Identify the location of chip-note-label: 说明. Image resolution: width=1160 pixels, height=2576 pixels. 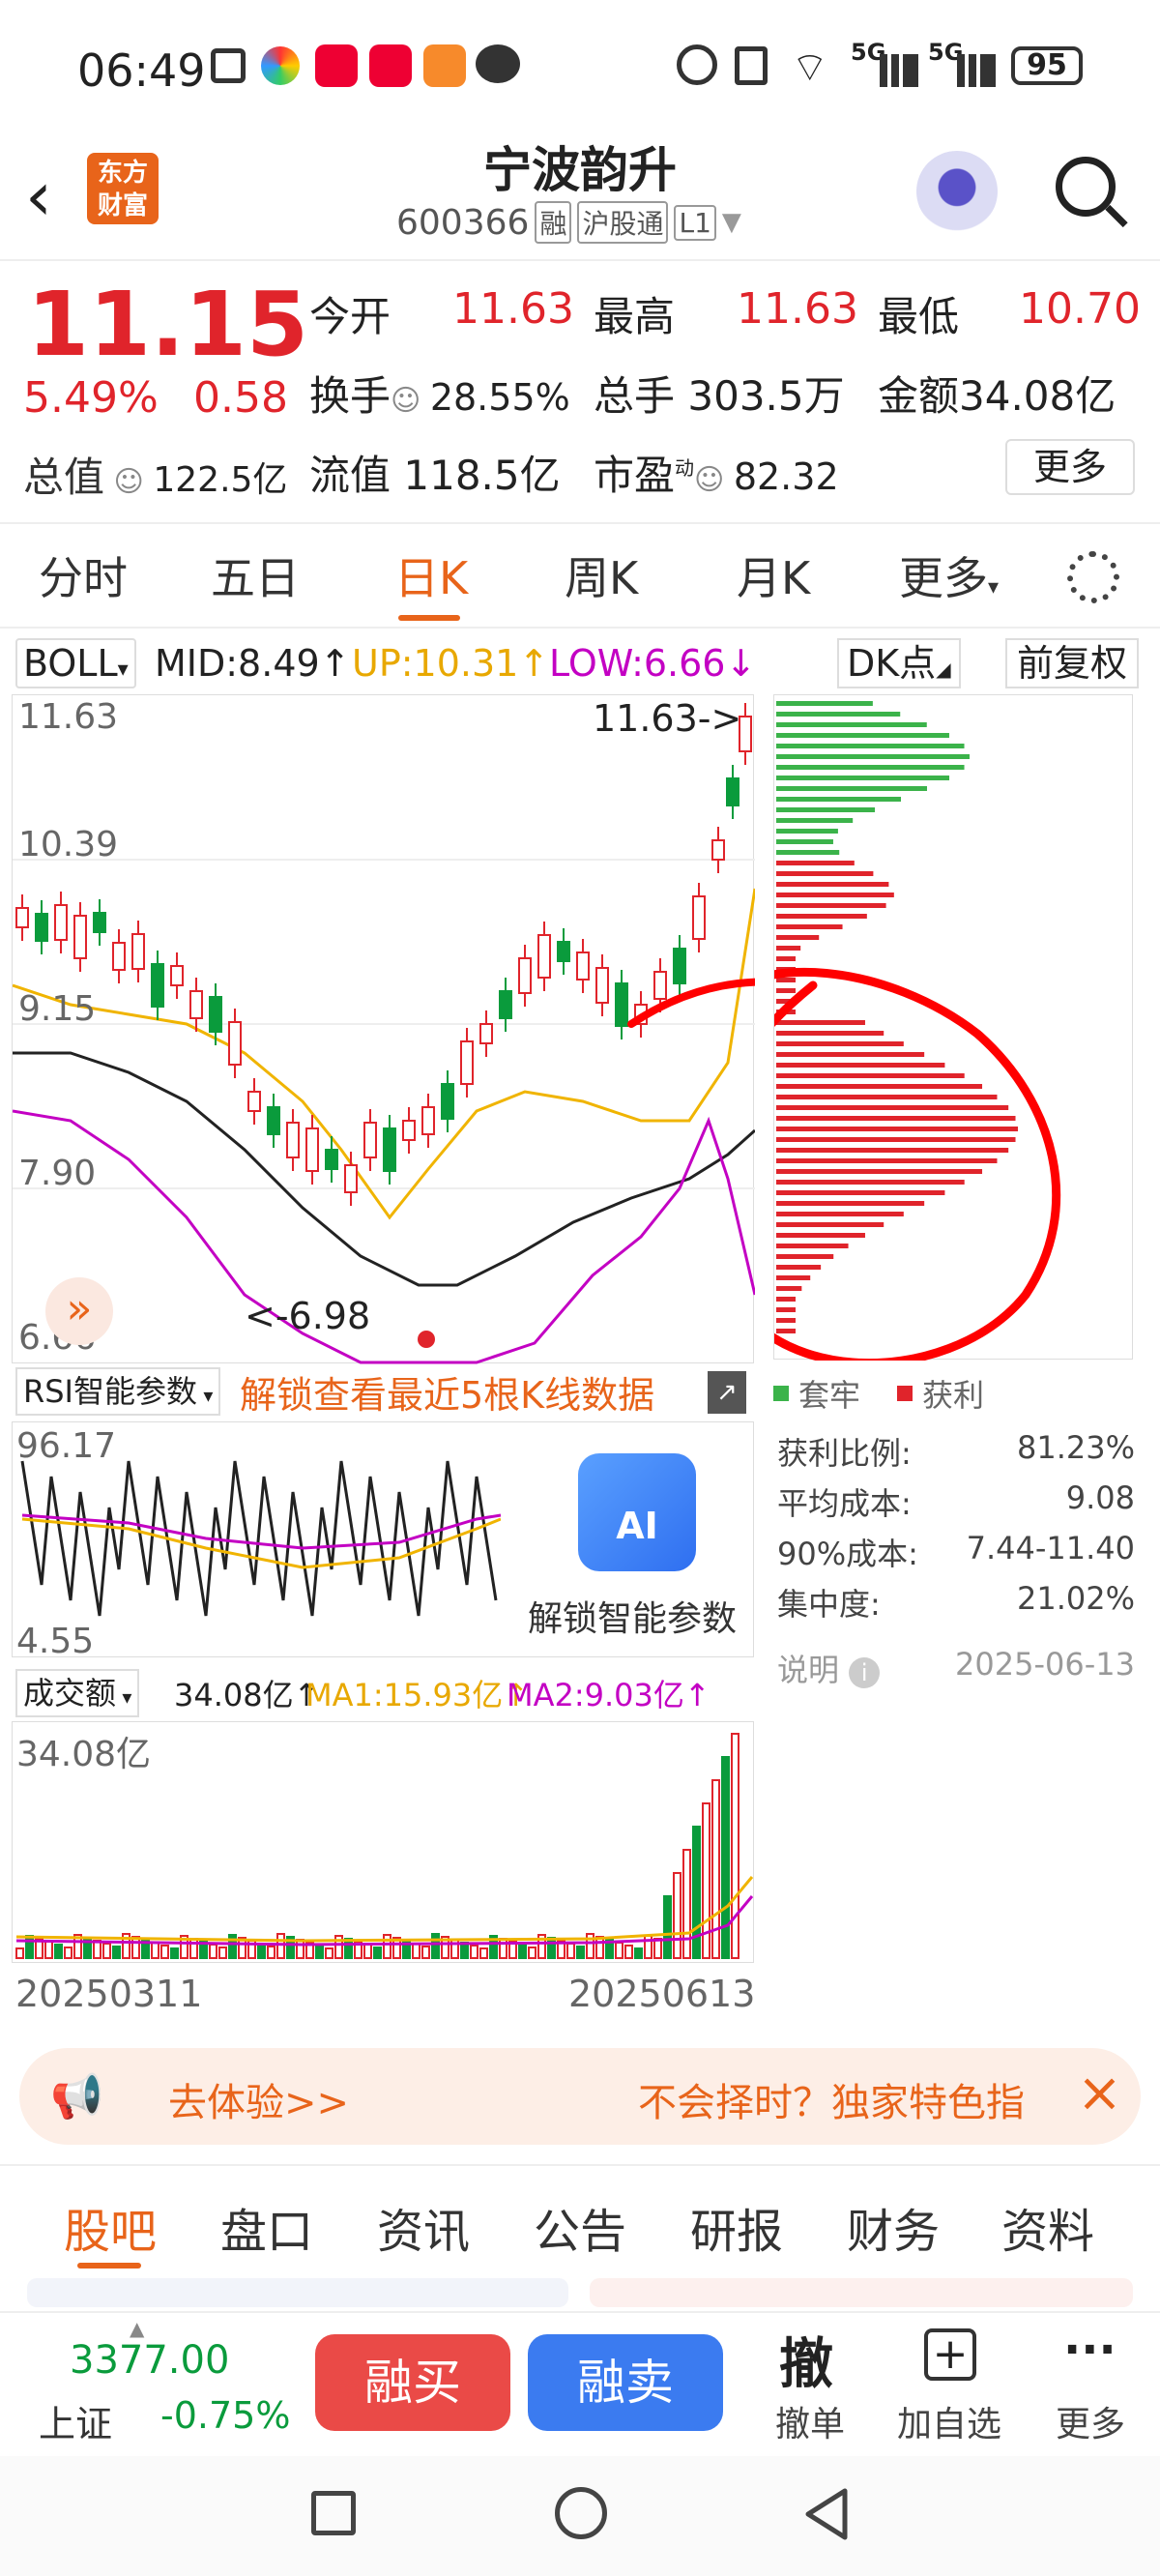
(809, 1670).